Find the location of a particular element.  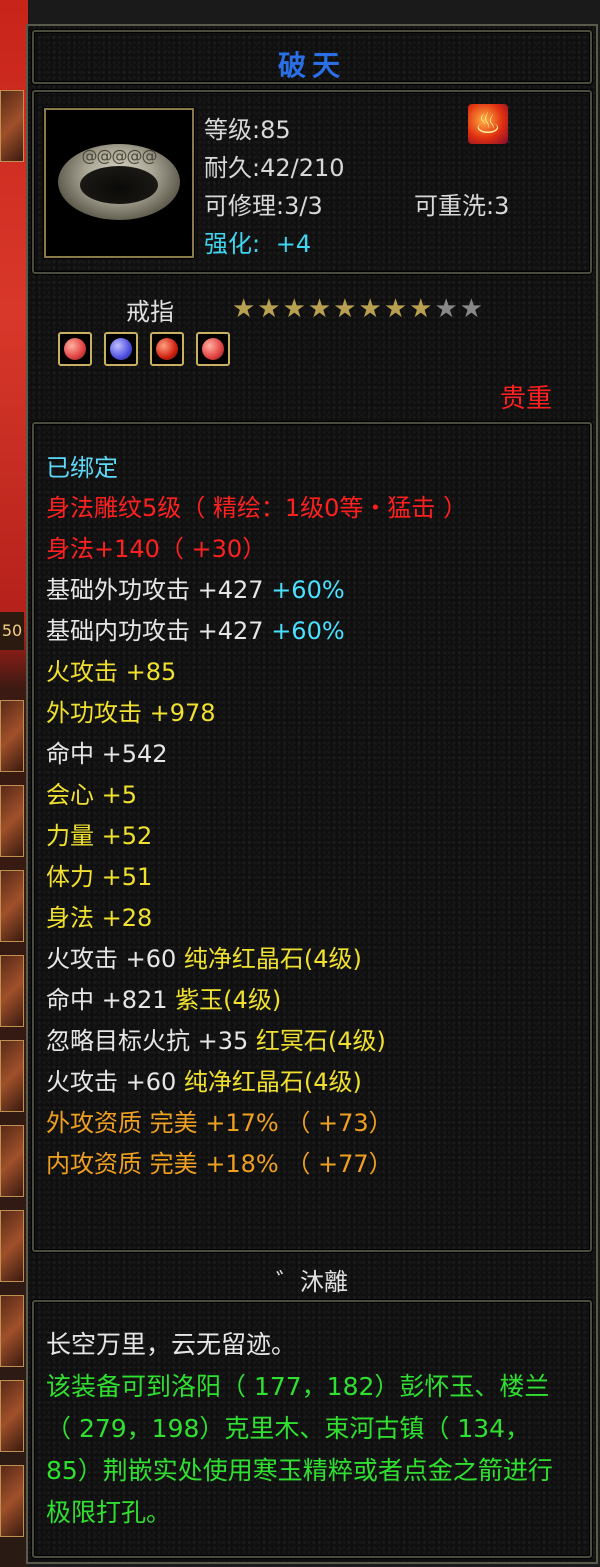

gem-stat: 忽略目标火抗 +35 is located at coordinates (147, 1041).